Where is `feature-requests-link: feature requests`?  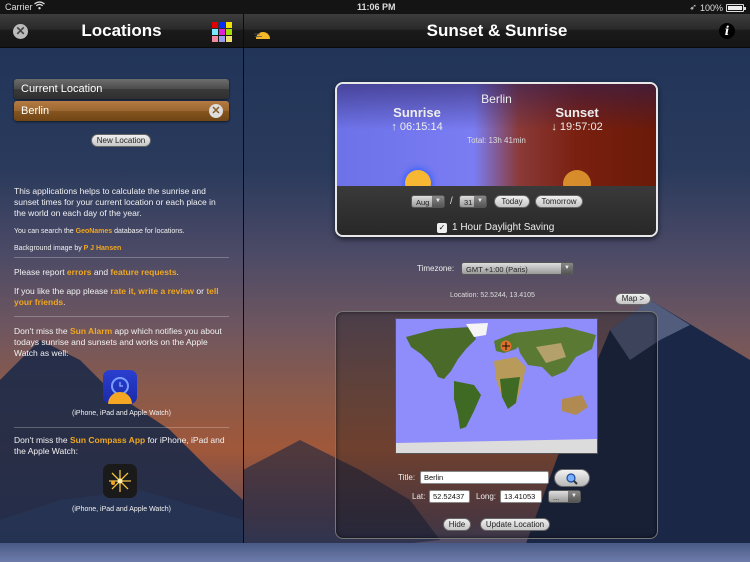 feature-requests-link: feature requests is located at coordinates (143, 272).